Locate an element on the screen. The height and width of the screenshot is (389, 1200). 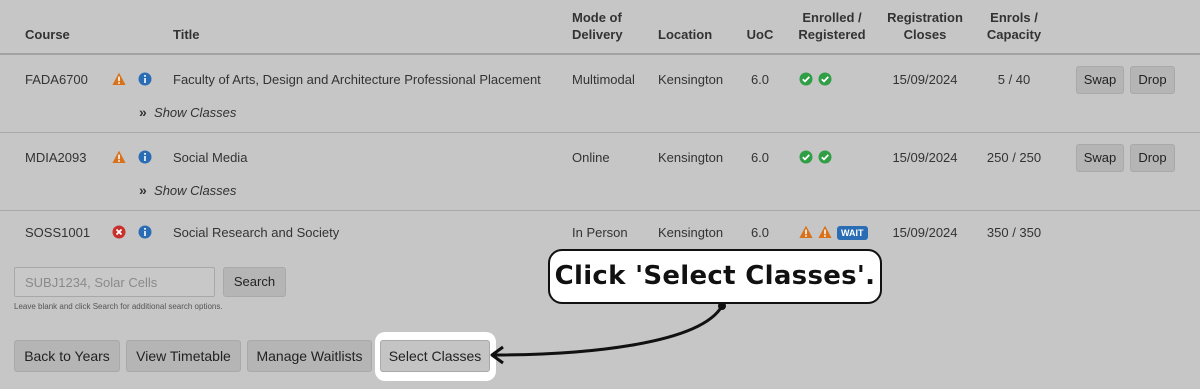
instruction-callout: Click 'Select Classes'. is located at coordinates (715, 276).